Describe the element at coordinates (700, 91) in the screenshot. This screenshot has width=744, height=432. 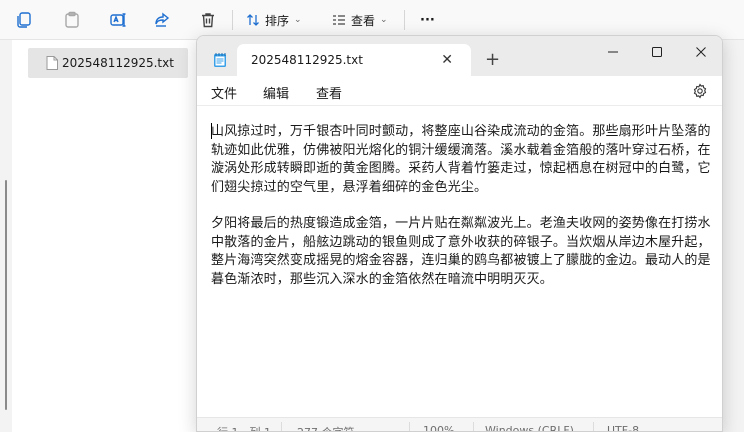
I see `settings-gear-icon` at that location.